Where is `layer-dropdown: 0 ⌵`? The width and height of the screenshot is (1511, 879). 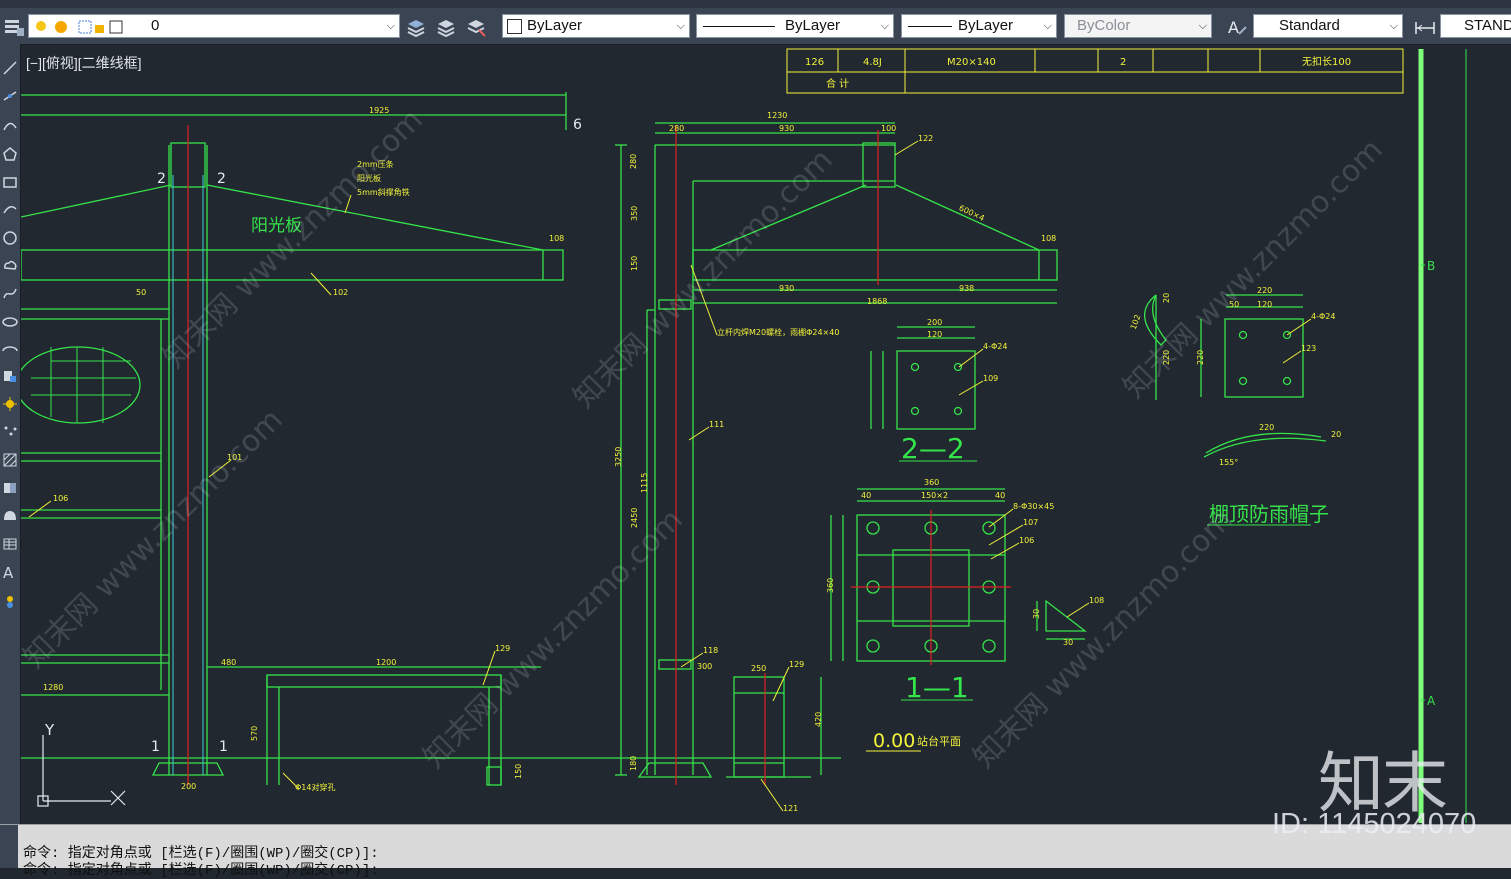 layer-dropdown: 0 ⌵ is located at coordinates (214, 26).